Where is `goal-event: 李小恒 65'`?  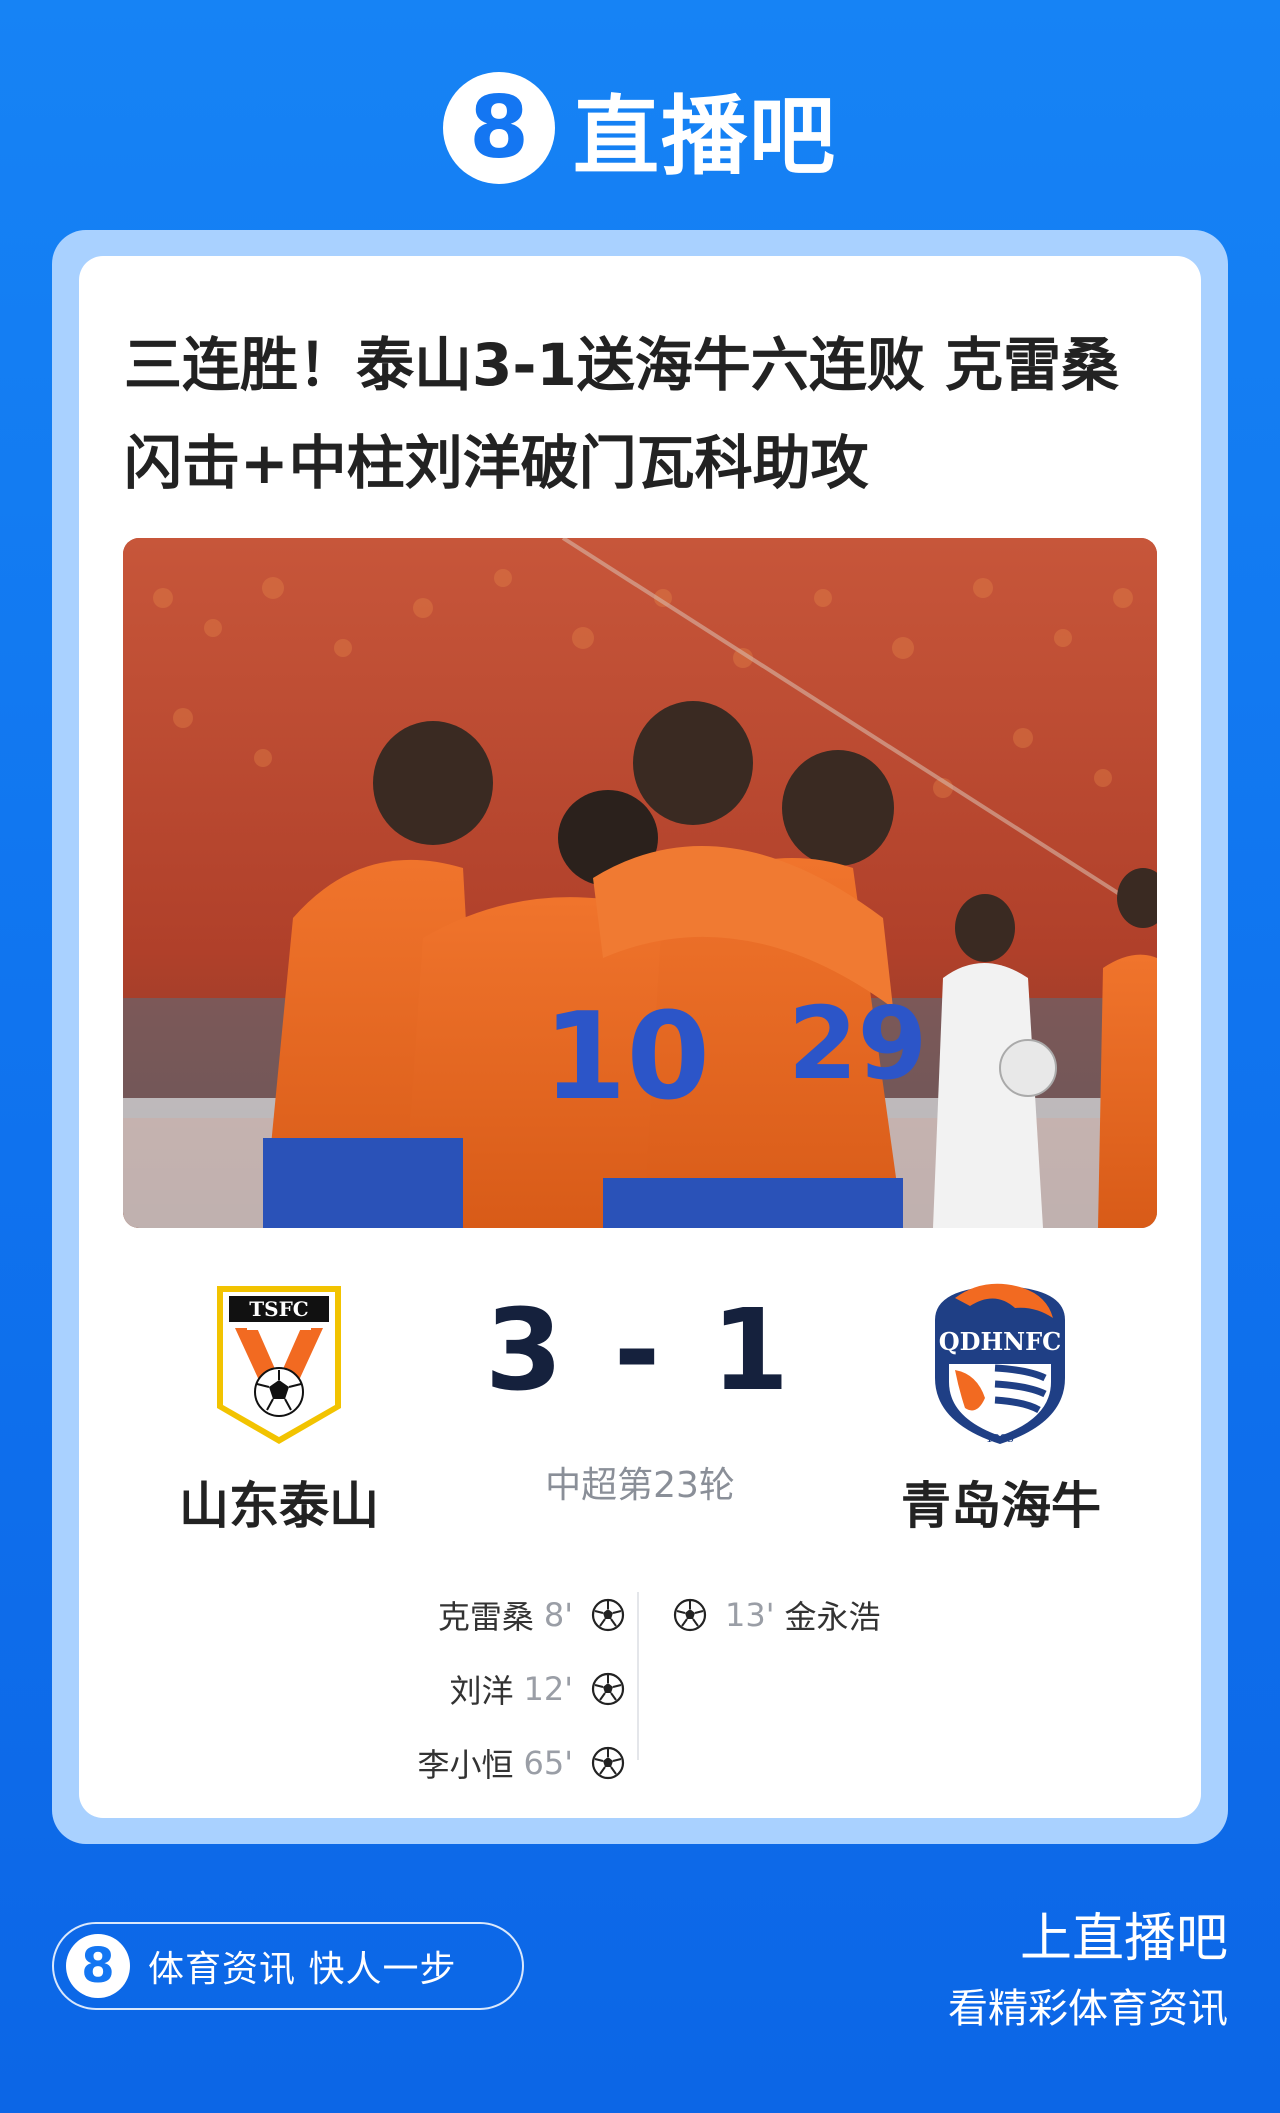 goal-event: 李小恒 65' is located at coordinates (382, 1763).